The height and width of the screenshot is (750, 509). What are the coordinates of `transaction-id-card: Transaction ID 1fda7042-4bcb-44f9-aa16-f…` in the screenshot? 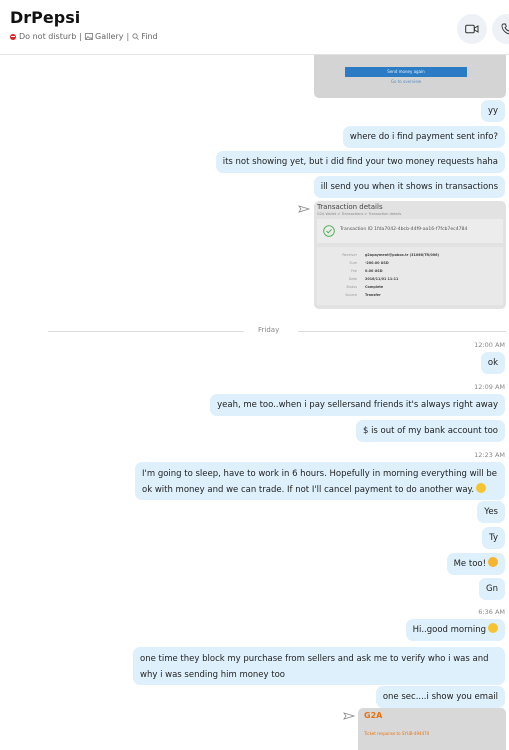 It's located at (410, 231).